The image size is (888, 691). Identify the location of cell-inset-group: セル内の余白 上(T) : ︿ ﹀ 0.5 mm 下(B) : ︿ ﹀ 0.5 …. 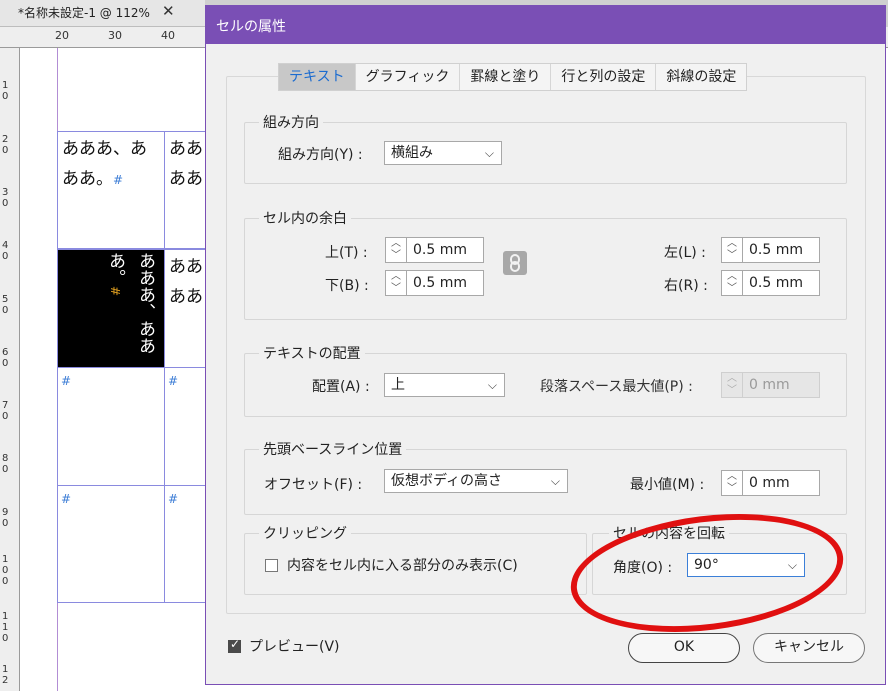
(545, 264).